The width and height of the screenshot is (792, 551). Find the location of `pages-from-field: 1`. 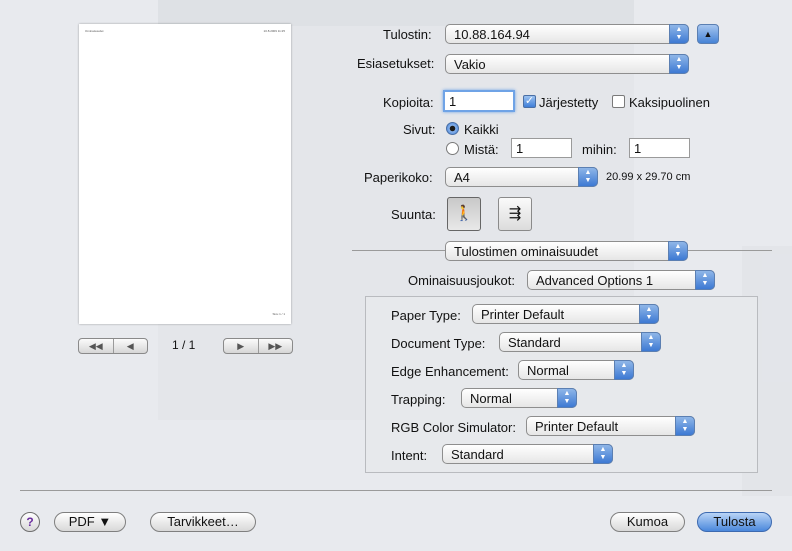

pages-from-field: 1 is located at coordinates (541, 148).